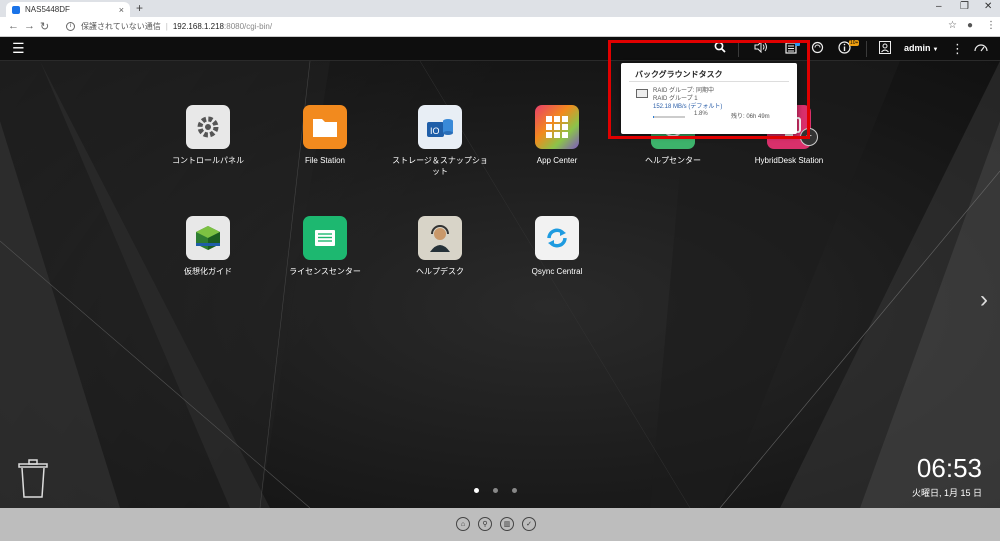 Image resolution: width=1000 pixels, height=541 pixels. Describe the element at coordinates (121, 10) in the screenshot. I see `tab-close-icon: ×` at that location.